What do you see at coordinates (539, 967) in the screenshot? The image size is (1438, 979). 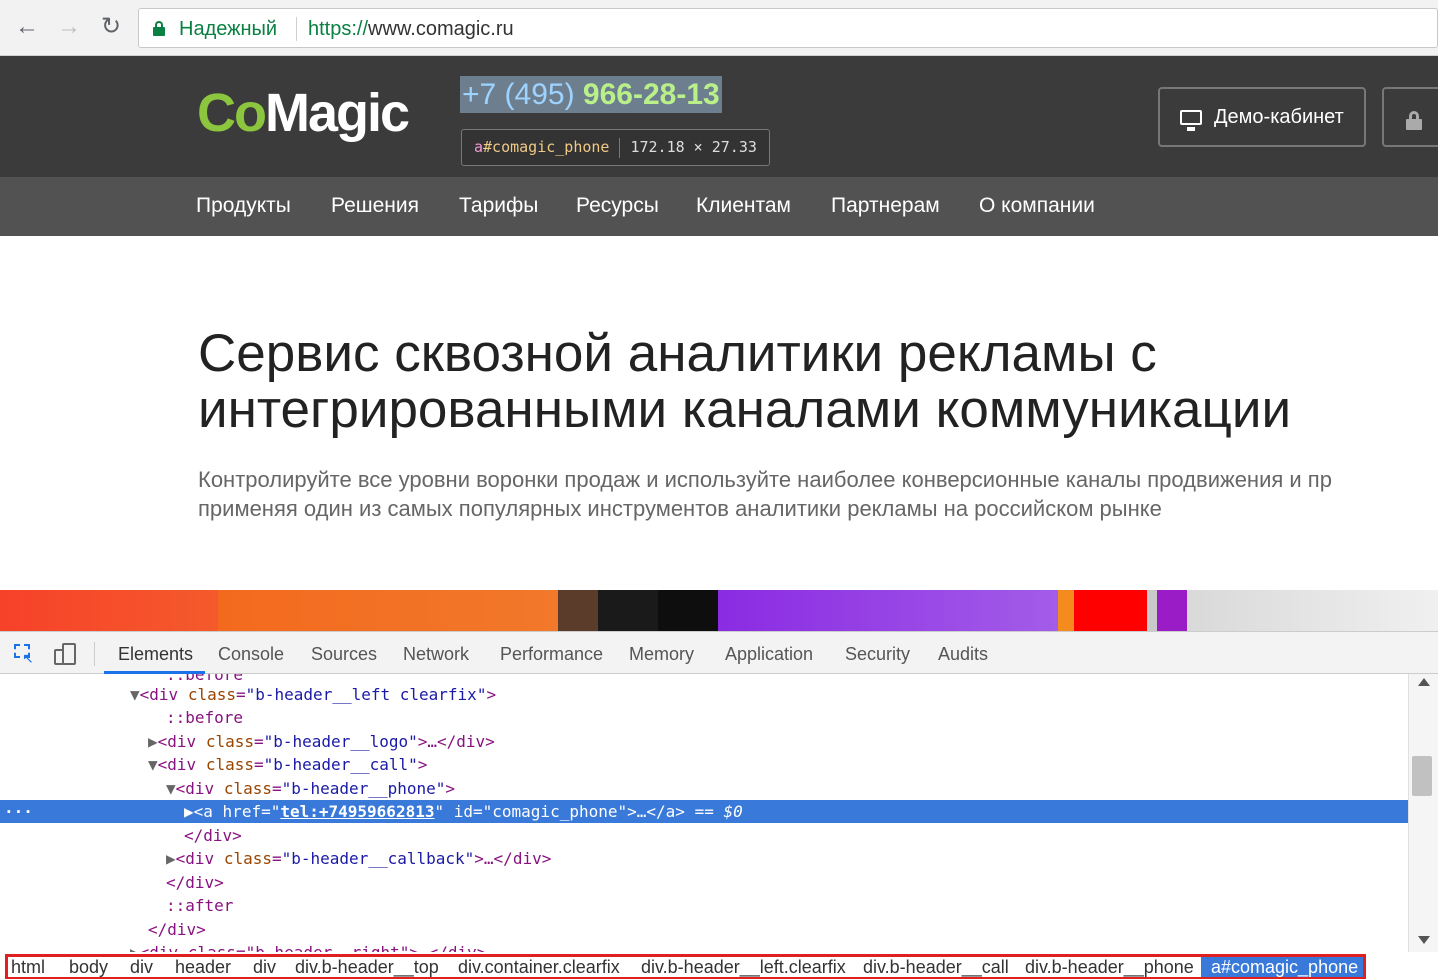 I see `breadcrumb-item: div.container.clearfix` at bounding box center [539, 967].